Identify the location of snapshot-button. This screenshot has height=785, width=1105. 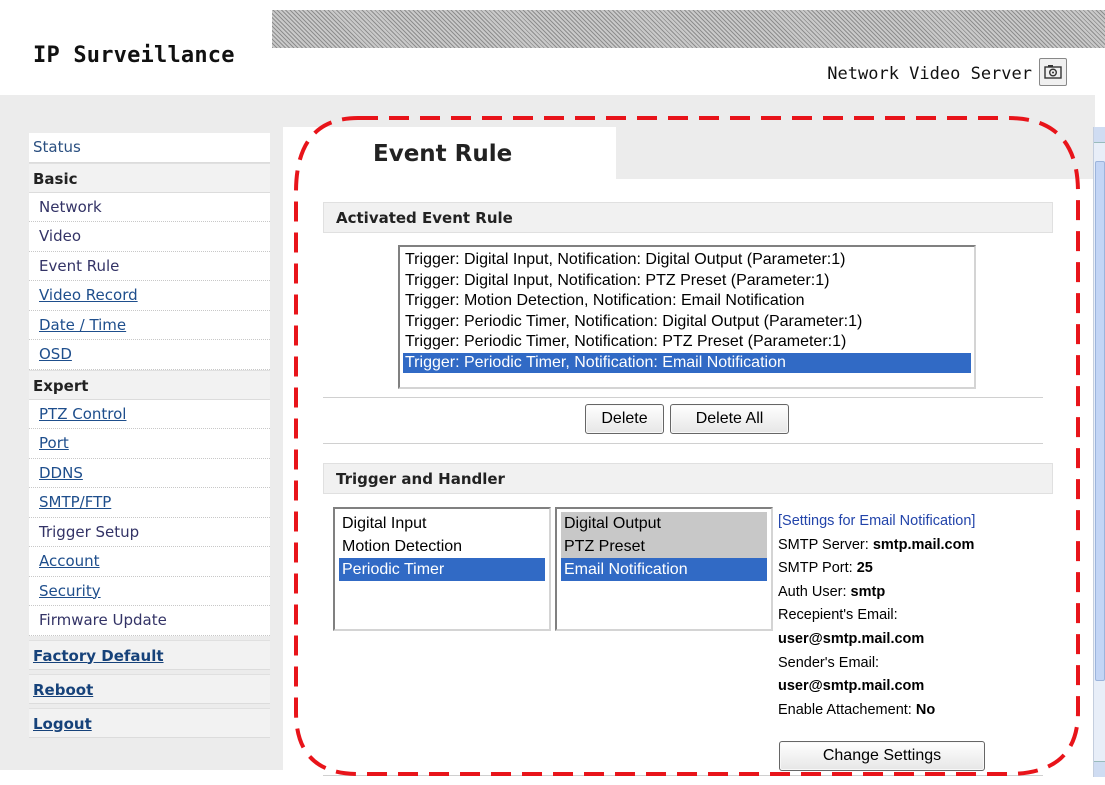
(1053, 72).